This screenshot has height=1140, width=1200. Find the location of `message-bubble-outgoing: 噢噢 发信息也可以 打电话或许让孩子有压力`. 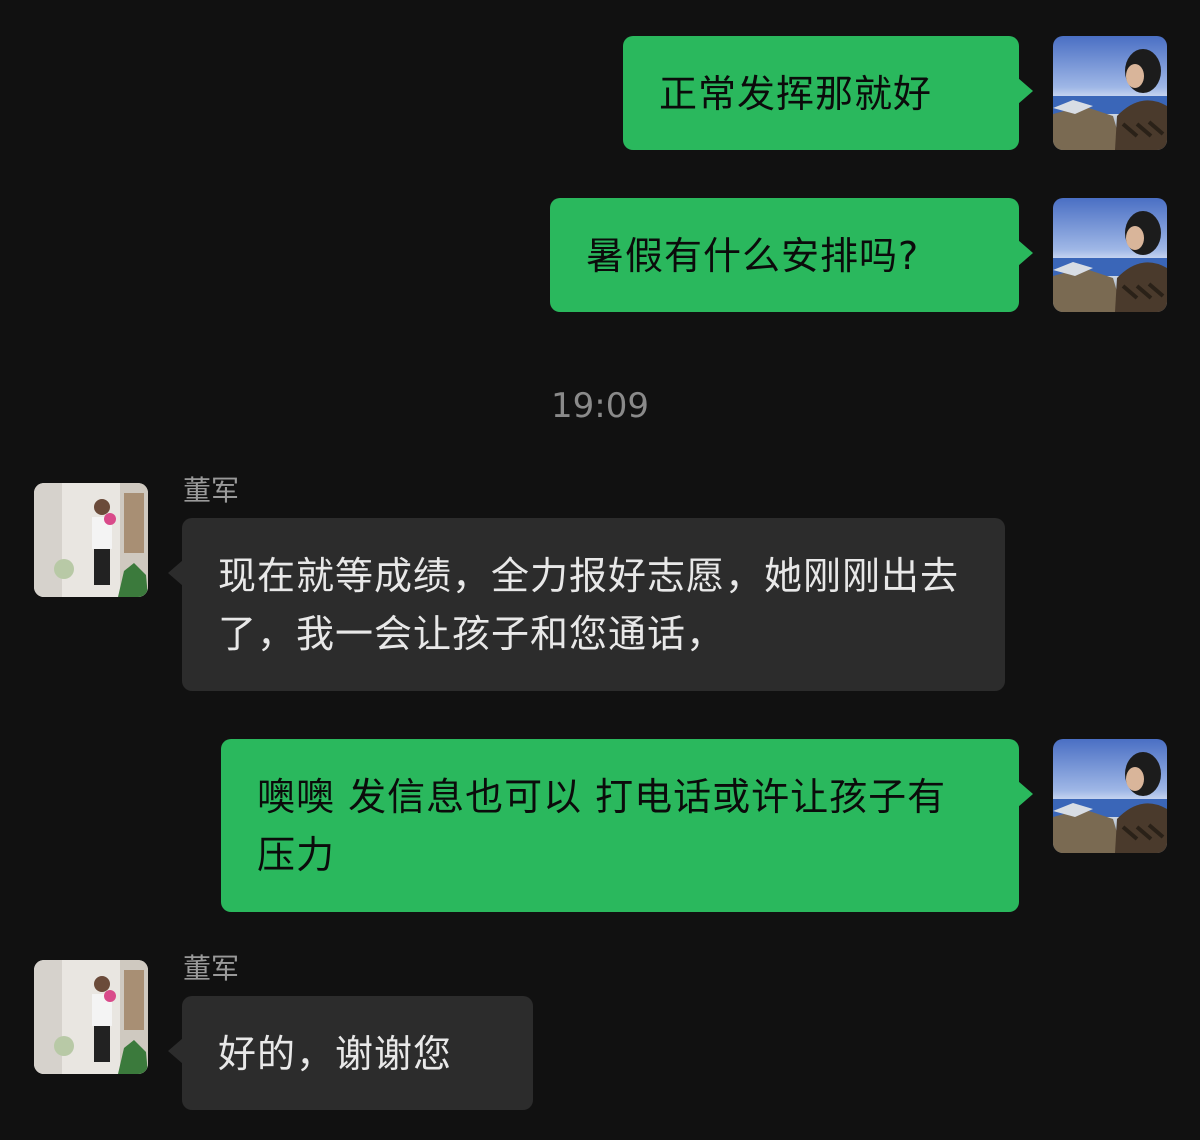

message-bubble-outgoing: 噢噢 发信息也可以 打电话或许让孩子有压力 is located at coordinates (627, 825).